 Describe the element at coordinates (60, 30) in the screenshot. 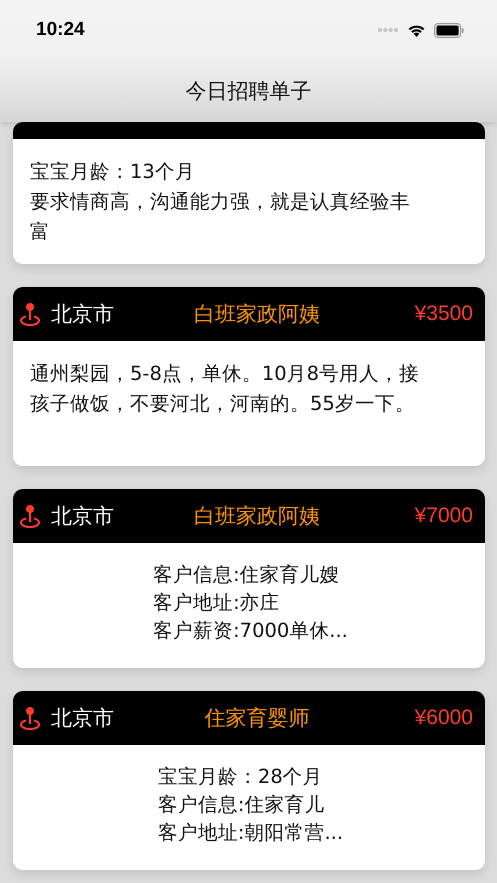

I see `status-time: 10:24` at that location.